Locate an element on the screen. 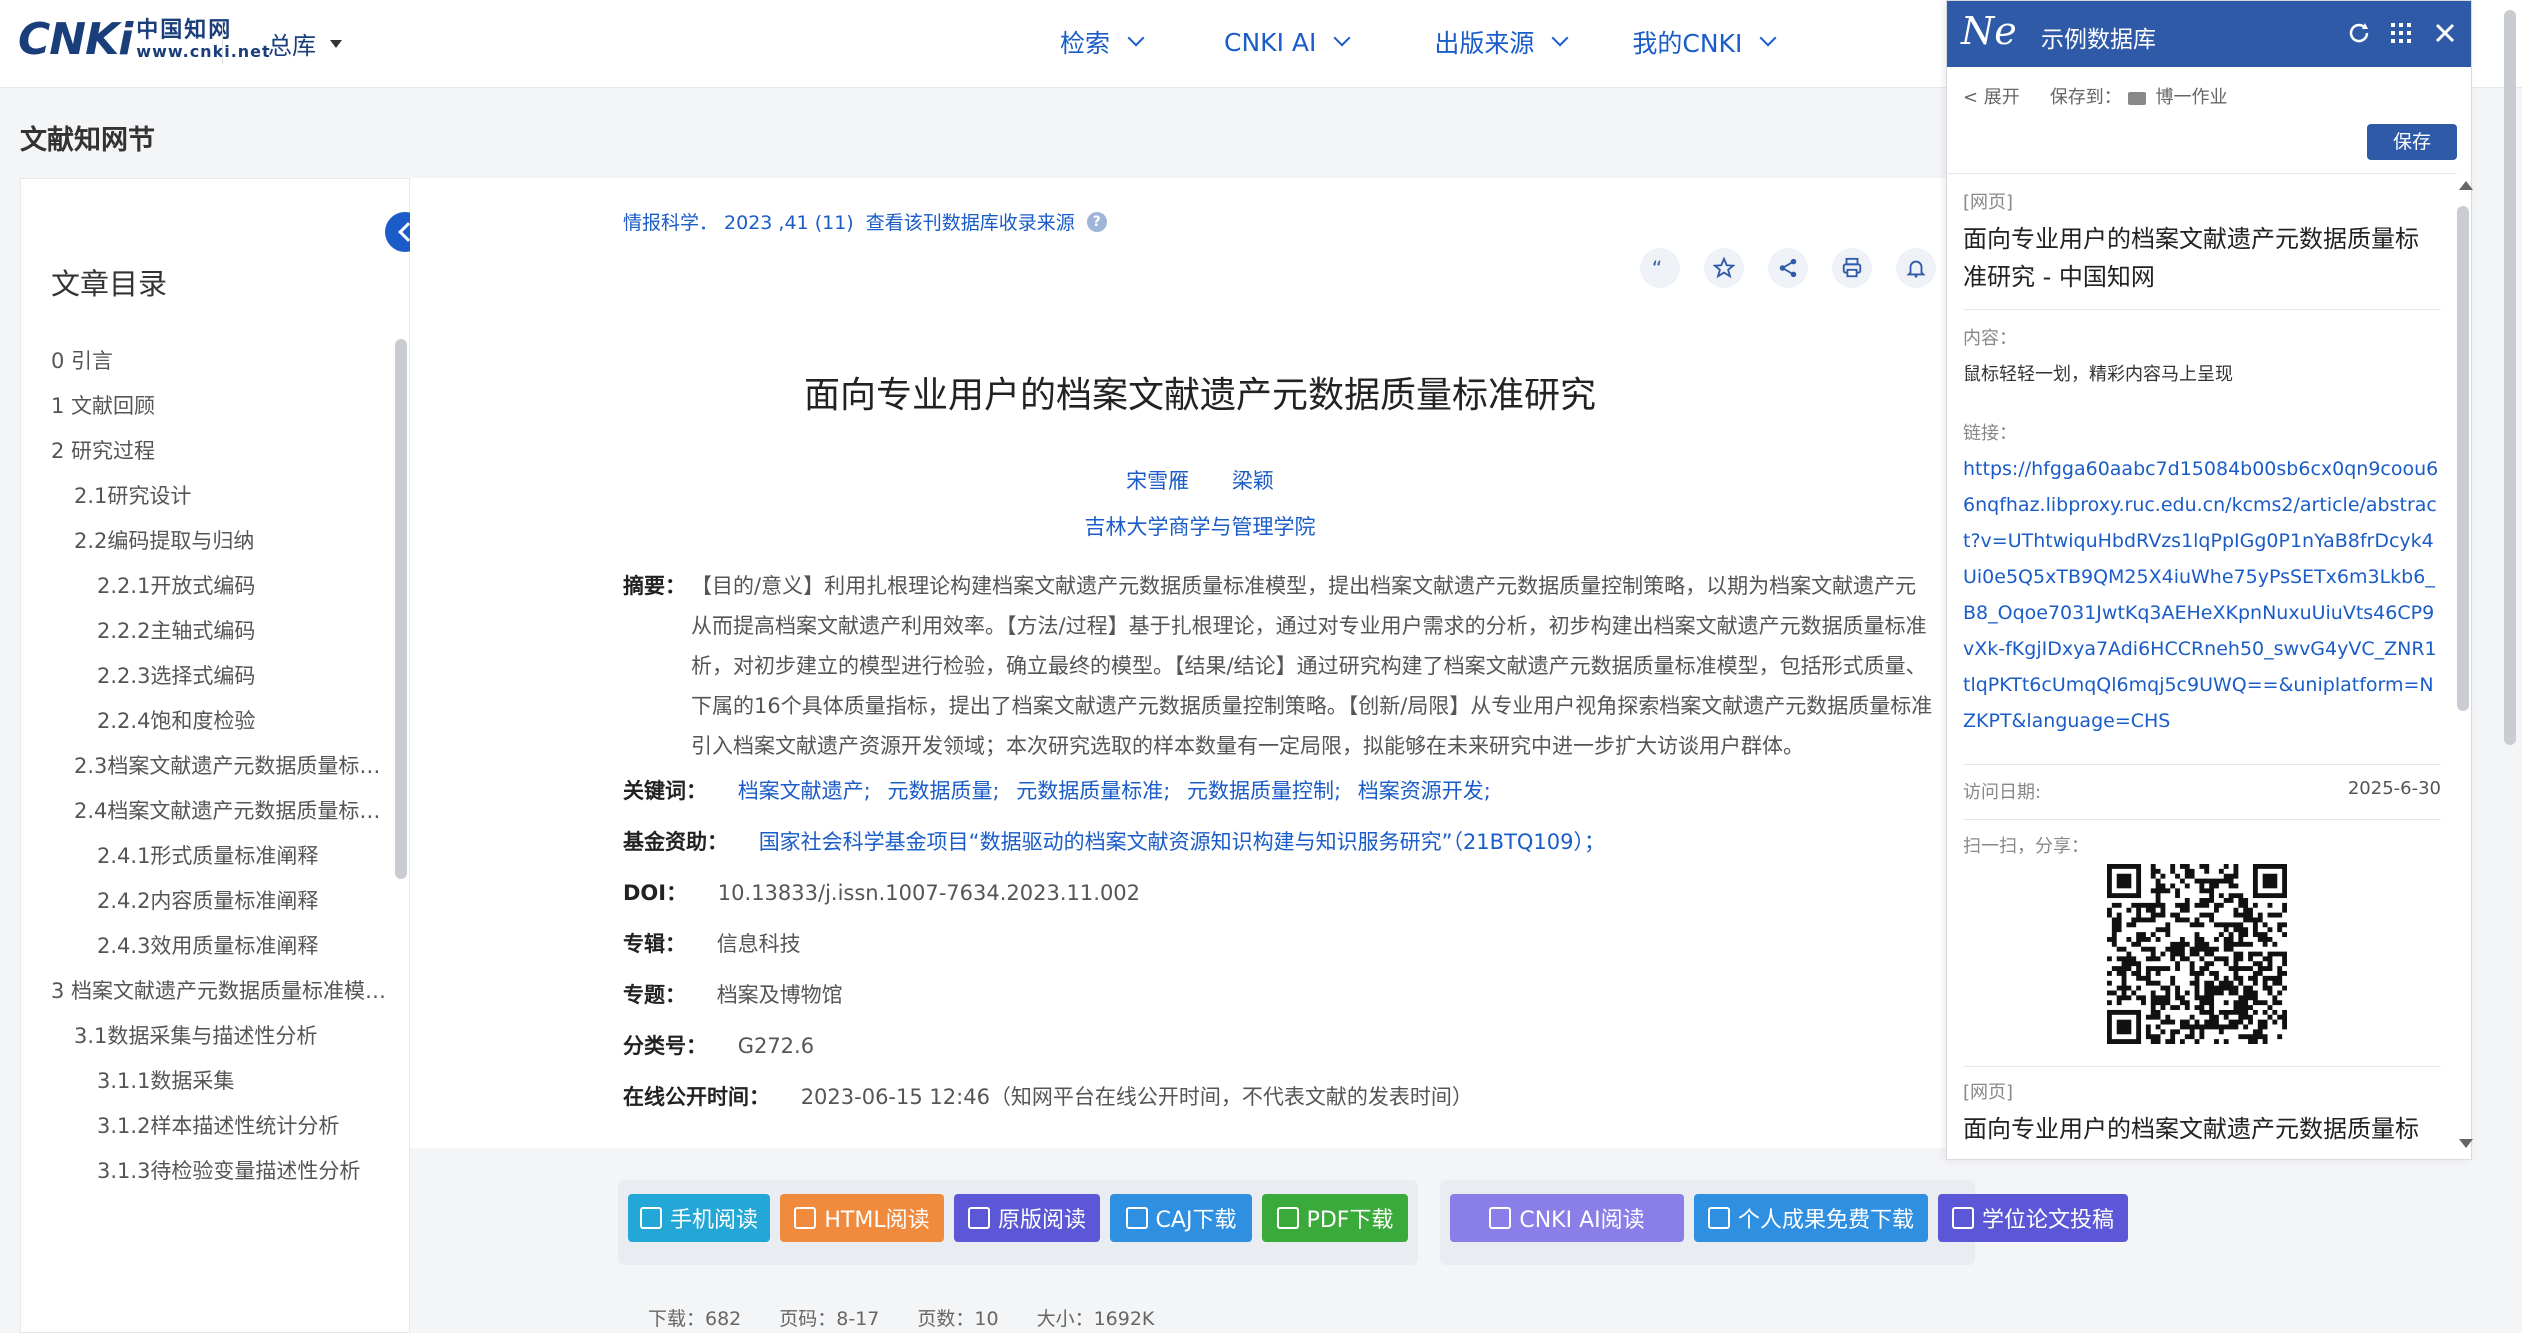  content-text: 鼠标轻轻一划，精彩内容马上呈现 is located at coordinates (2202, 373).